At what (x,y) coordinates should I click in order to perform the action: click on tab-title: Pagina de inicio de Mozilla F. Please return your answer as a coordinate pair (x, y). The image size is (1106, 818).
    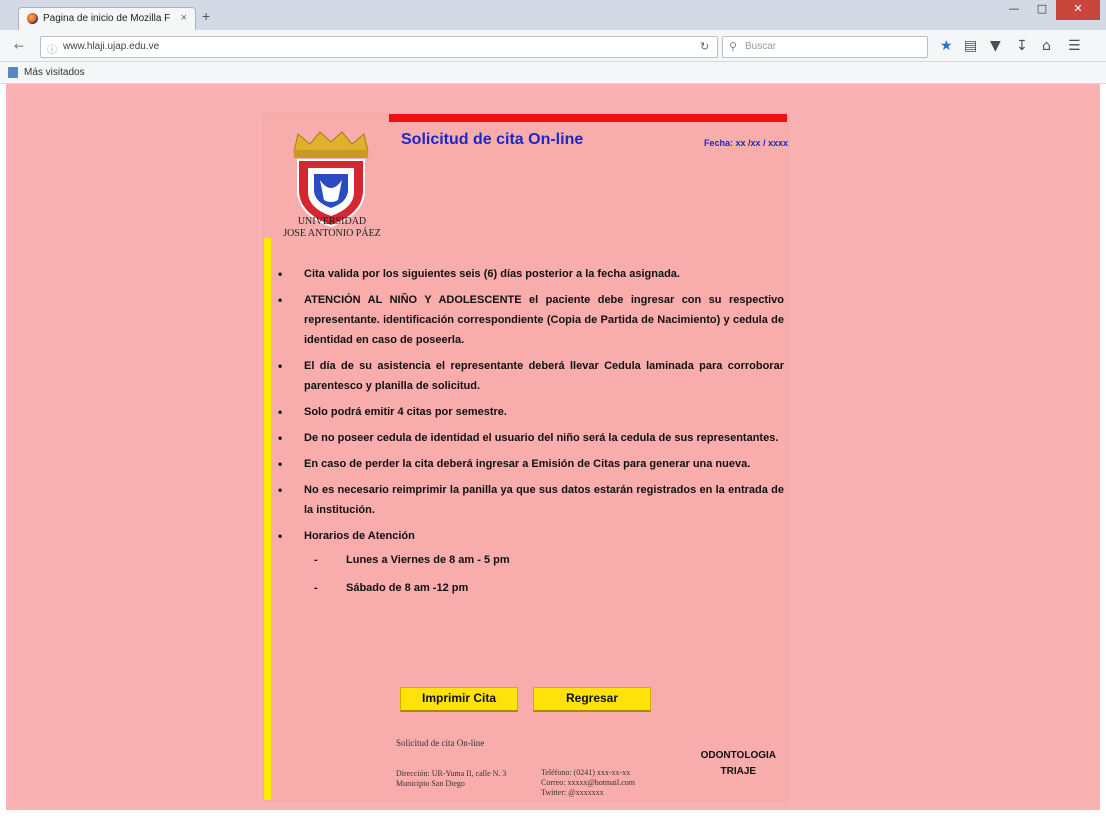
    Looking at the image, I should click on (107, 18).